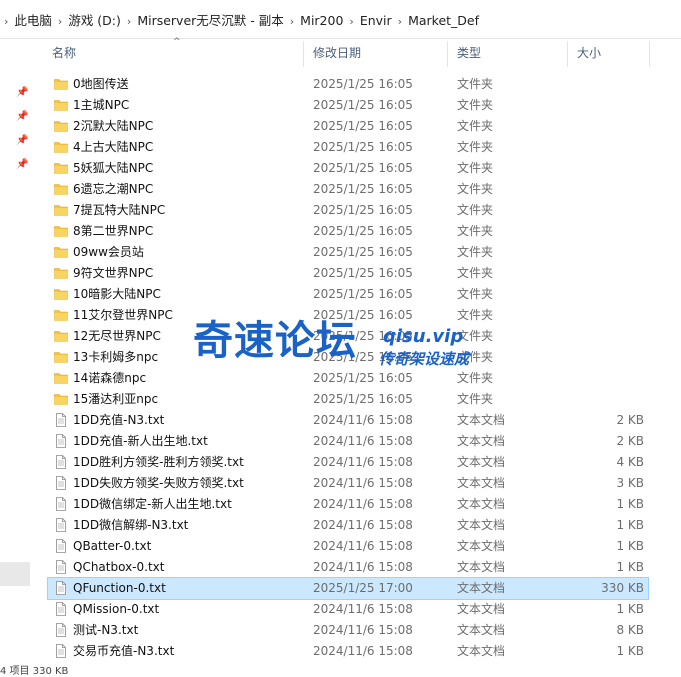 This screenshot has width=681, height=677. I want to click on item-name: 测试-N3.txt, so click(106, 630).